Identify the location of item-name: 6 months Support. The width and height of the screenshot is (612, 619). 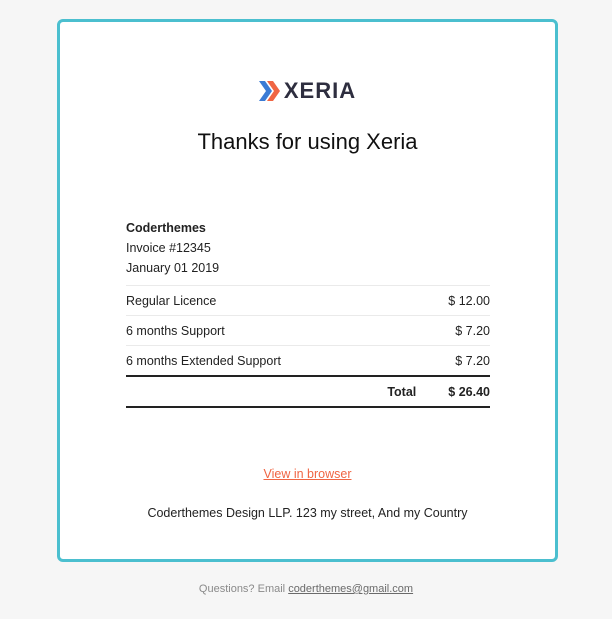
(175, 330).